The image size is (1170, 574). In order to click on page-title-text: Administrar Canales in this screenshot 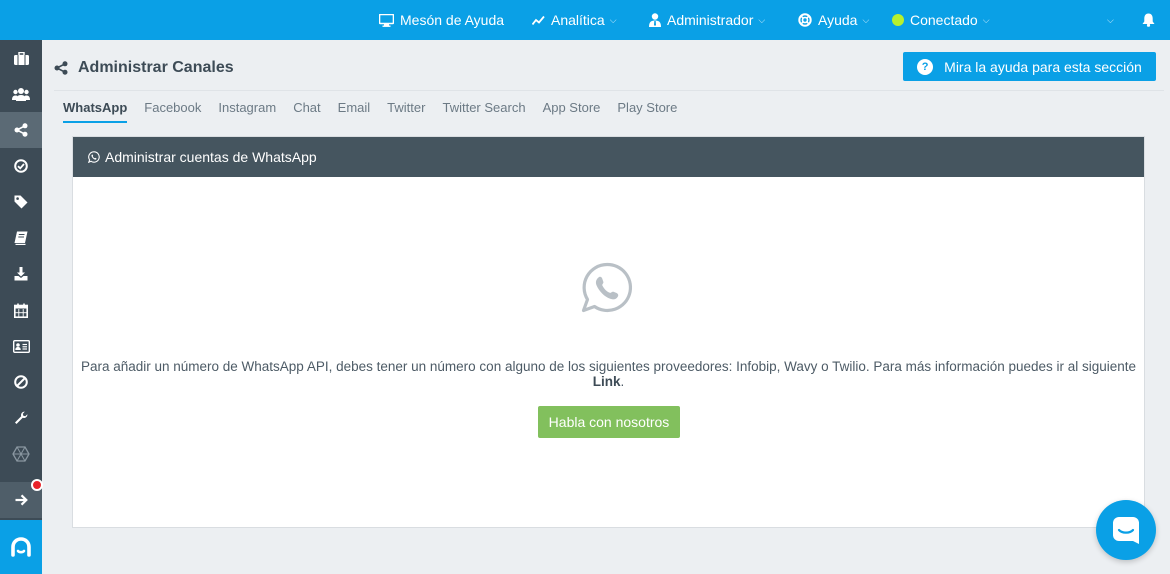, I will do `click(156, 67)`.